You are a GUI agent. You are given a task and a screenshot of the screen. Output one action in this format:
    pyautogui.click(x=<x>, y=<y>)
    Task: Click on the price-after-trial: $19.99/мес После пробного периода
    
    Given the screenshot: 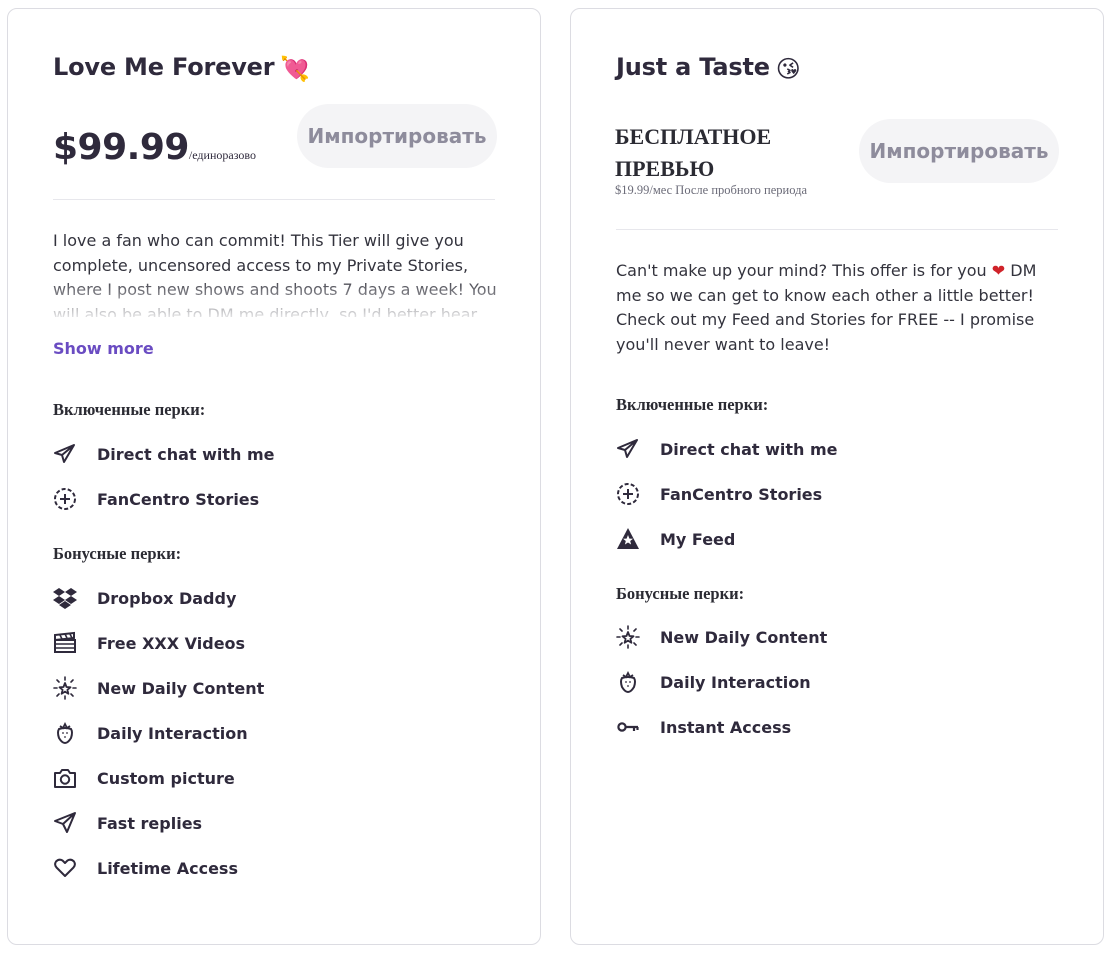 What is the action you would take?
    pyautogui.click(x=711, y=190)
    